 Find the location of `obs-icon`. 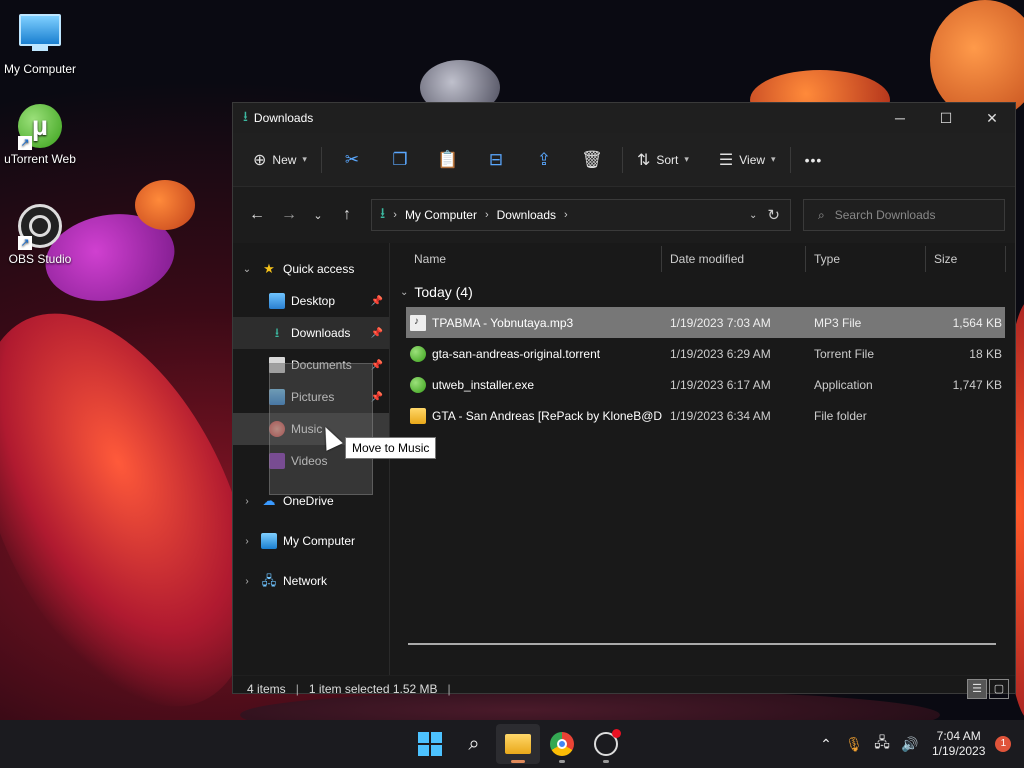

obs-icon is located at coordinates (607, 742).